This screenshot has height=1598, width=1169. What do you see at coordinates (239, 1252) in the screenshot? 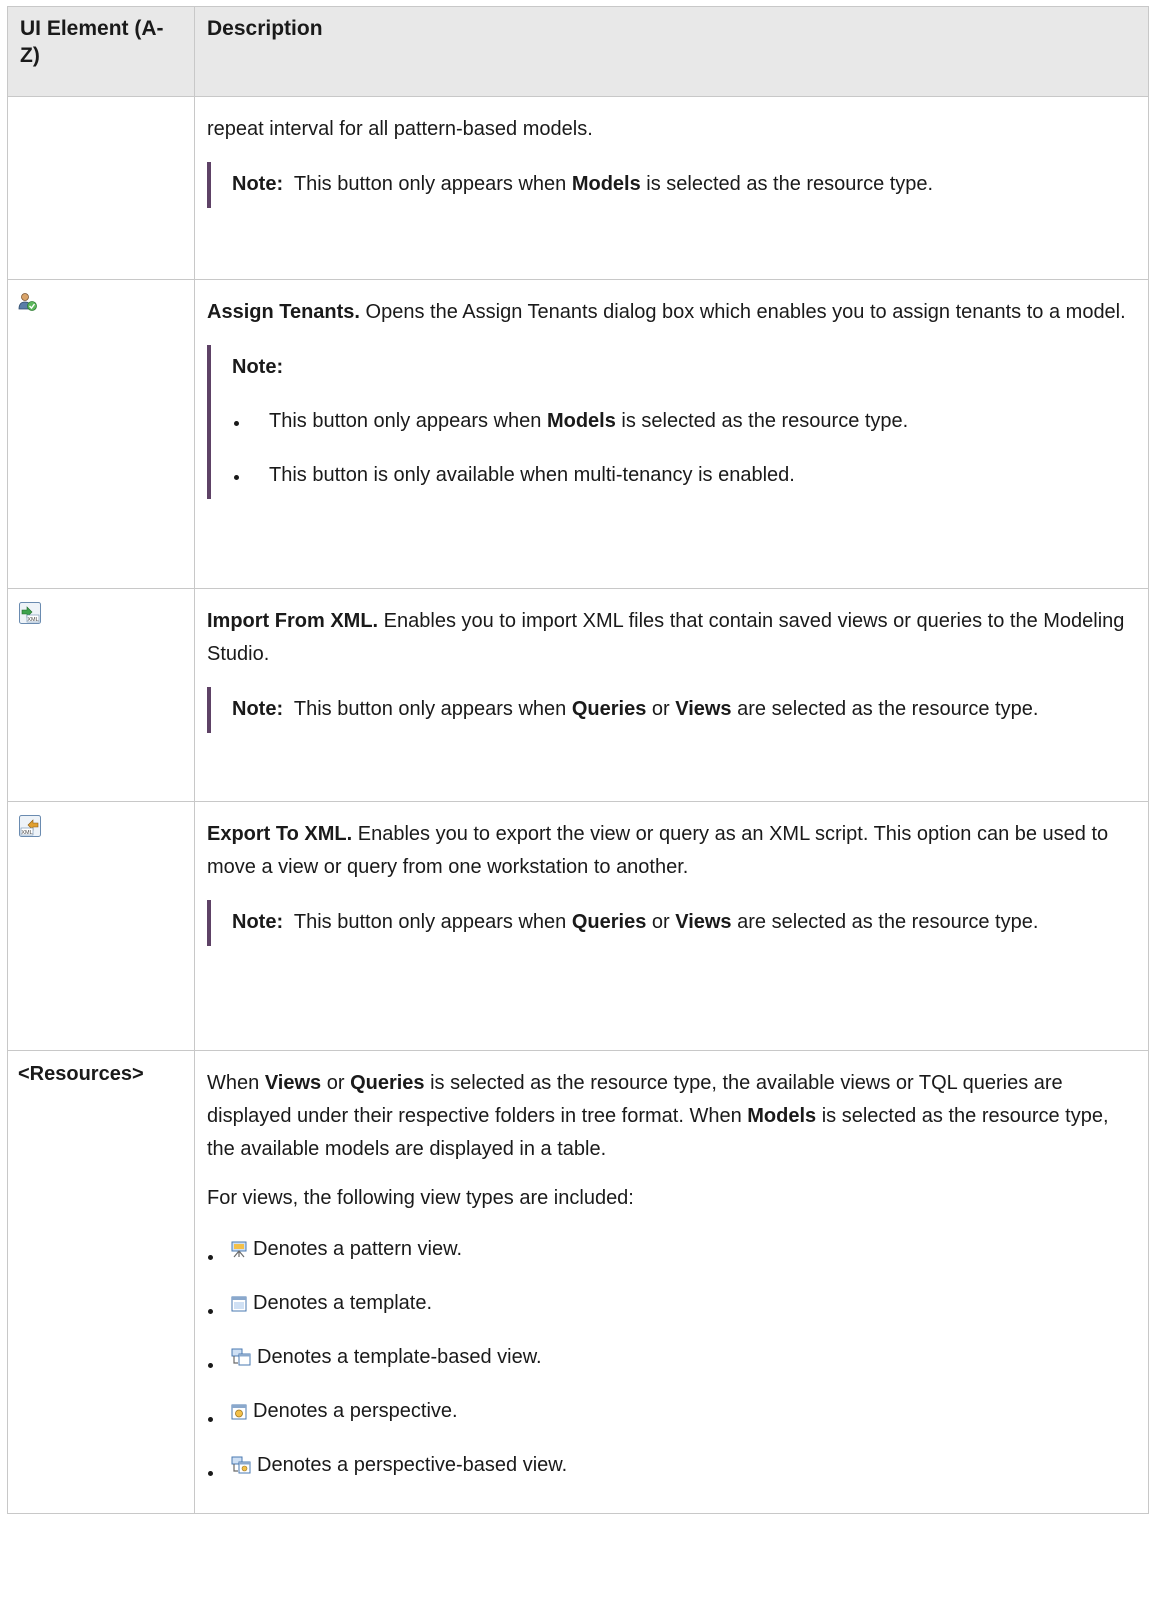
I see `pattern-view-icon` at bounding box center [239, 1252].